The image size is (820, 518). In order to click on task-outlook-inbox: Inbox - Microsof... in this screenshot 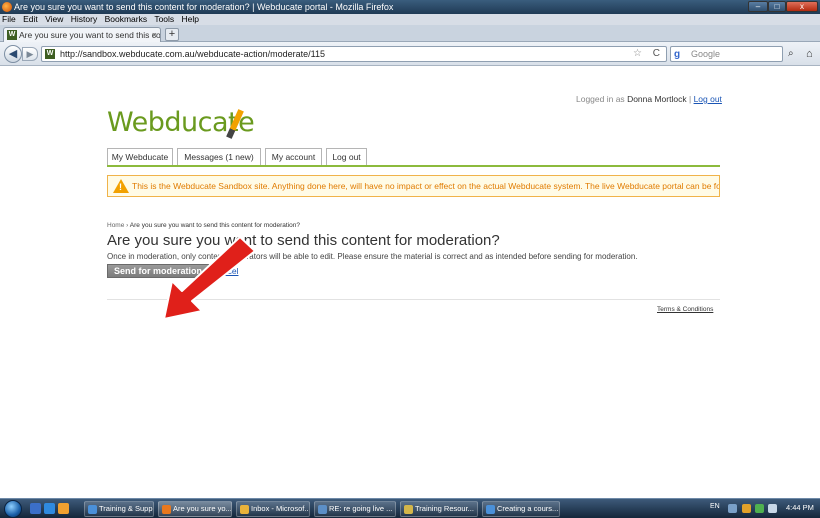, I will do `click(273, 509)`.